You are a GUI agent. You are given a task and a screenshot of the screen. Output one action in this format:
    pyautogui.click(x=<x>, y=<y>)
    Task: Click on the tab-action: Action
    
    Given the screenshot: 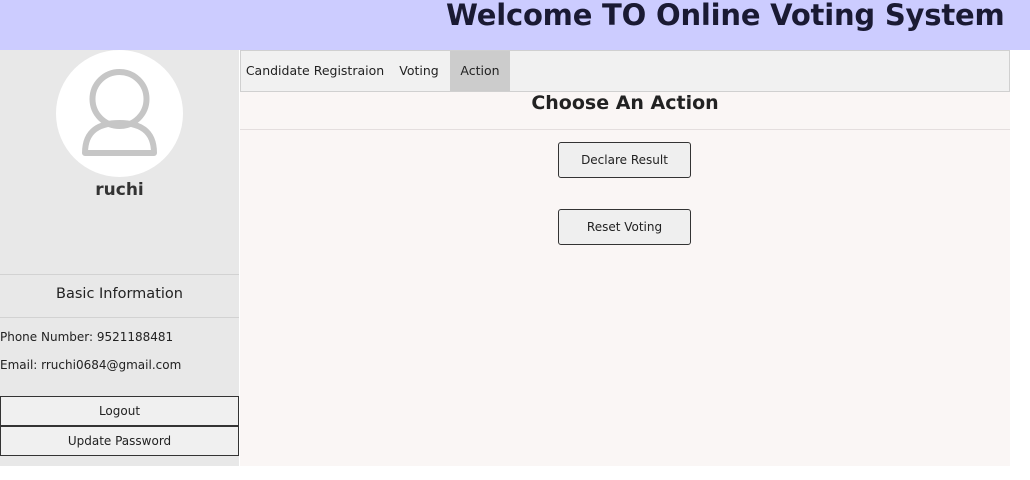 What is the action you would take?
    pyautogui.click(x=480, y=71)
    